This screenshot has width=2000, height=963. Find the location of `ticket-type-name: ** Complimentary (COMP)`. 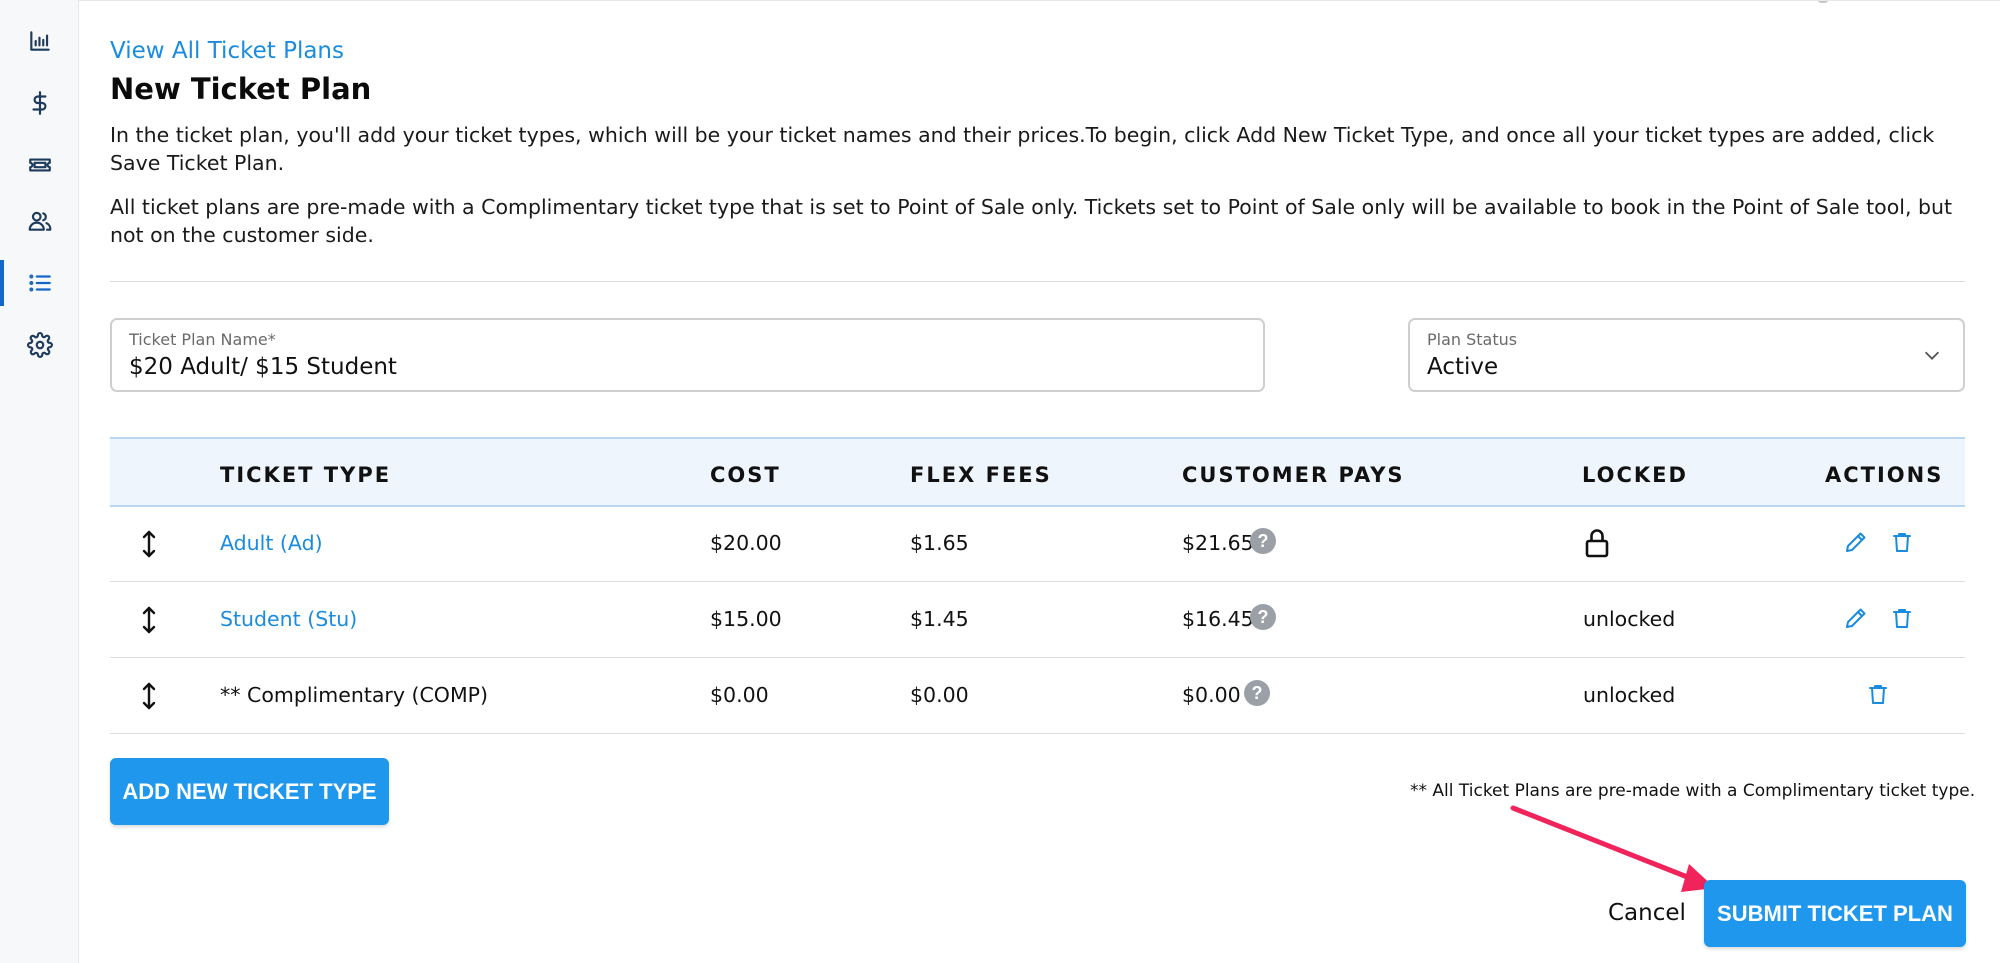

ticket-type-name: ** Complimentary (COMP) is located at coordinates (354, 695).